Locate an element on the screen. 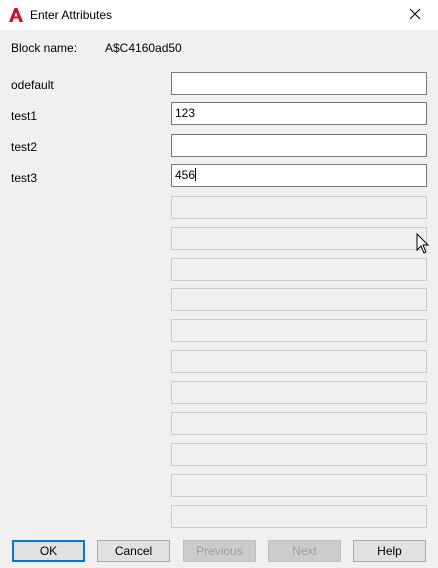 This screenshot has width=438, height=568. attribute-label-test3: test3 is located at coordinates (24, 178).